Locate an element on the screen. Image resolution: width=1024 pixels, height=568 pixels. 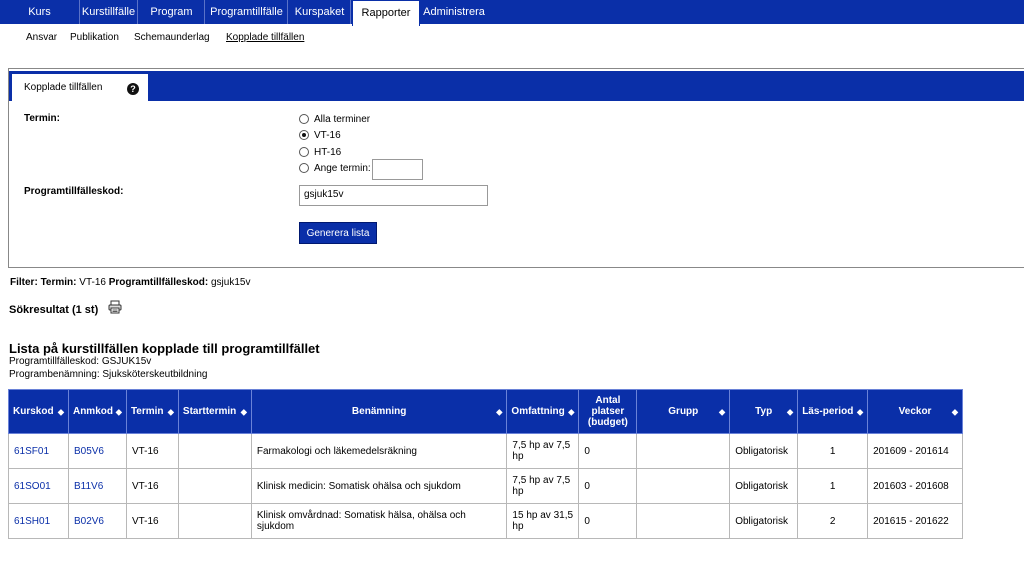
cell-las-period: 2 is located at coordinates (833, 521).